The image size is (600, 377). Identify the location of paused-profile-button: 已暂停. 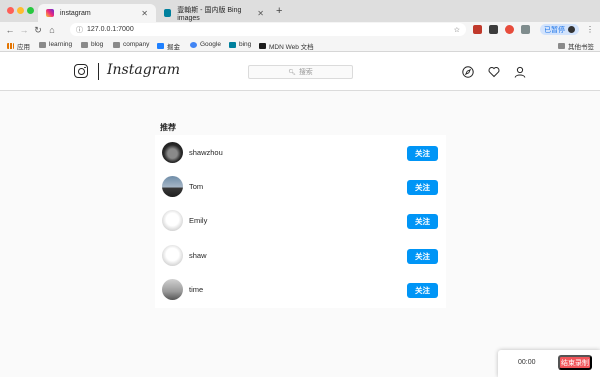
(559, 29).